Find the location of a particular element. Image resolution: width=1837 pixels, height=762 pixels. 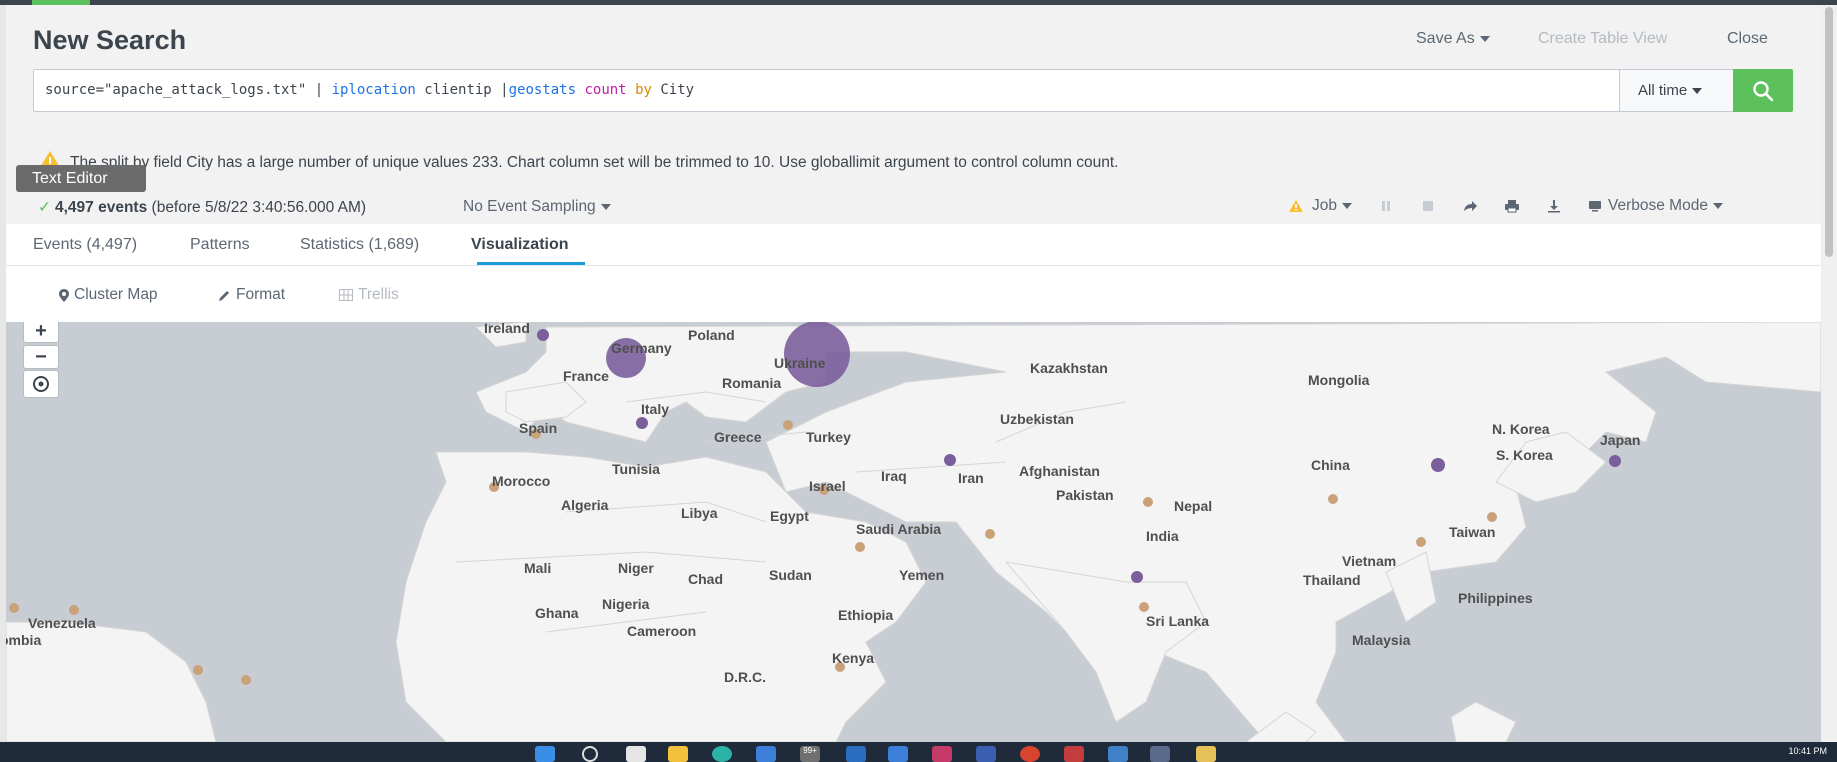

country-label: Italy is located at coordinates (655, 409).